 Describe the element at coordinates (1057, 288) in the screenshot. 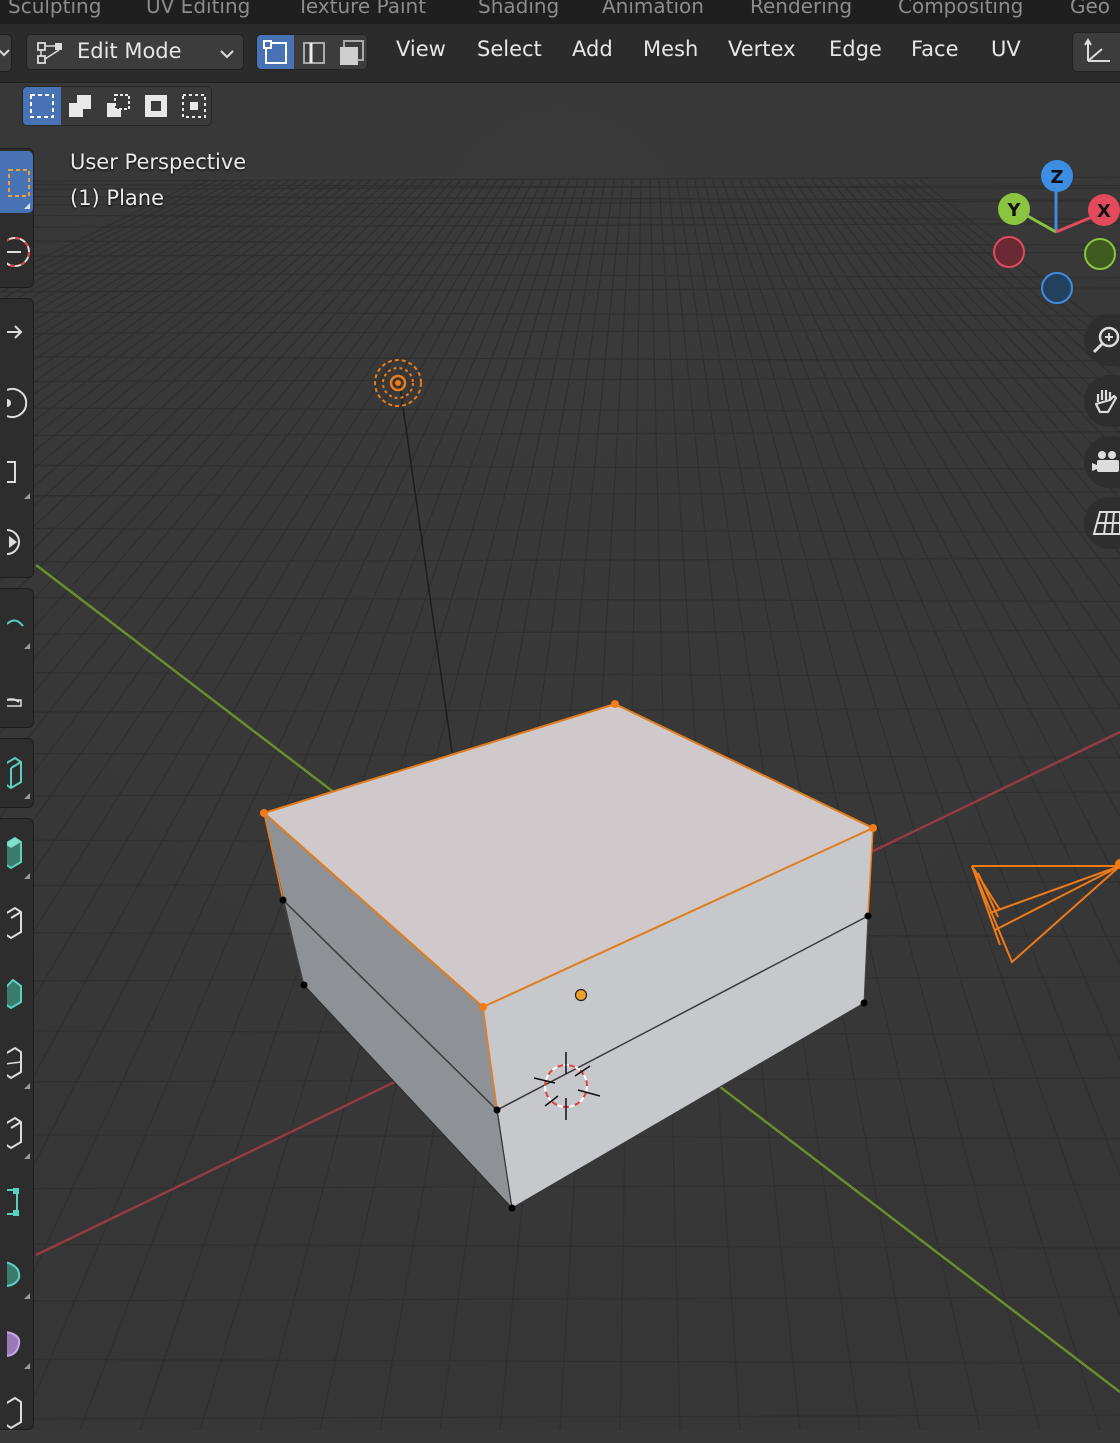

I see `gizmo-neg-z` at that location.